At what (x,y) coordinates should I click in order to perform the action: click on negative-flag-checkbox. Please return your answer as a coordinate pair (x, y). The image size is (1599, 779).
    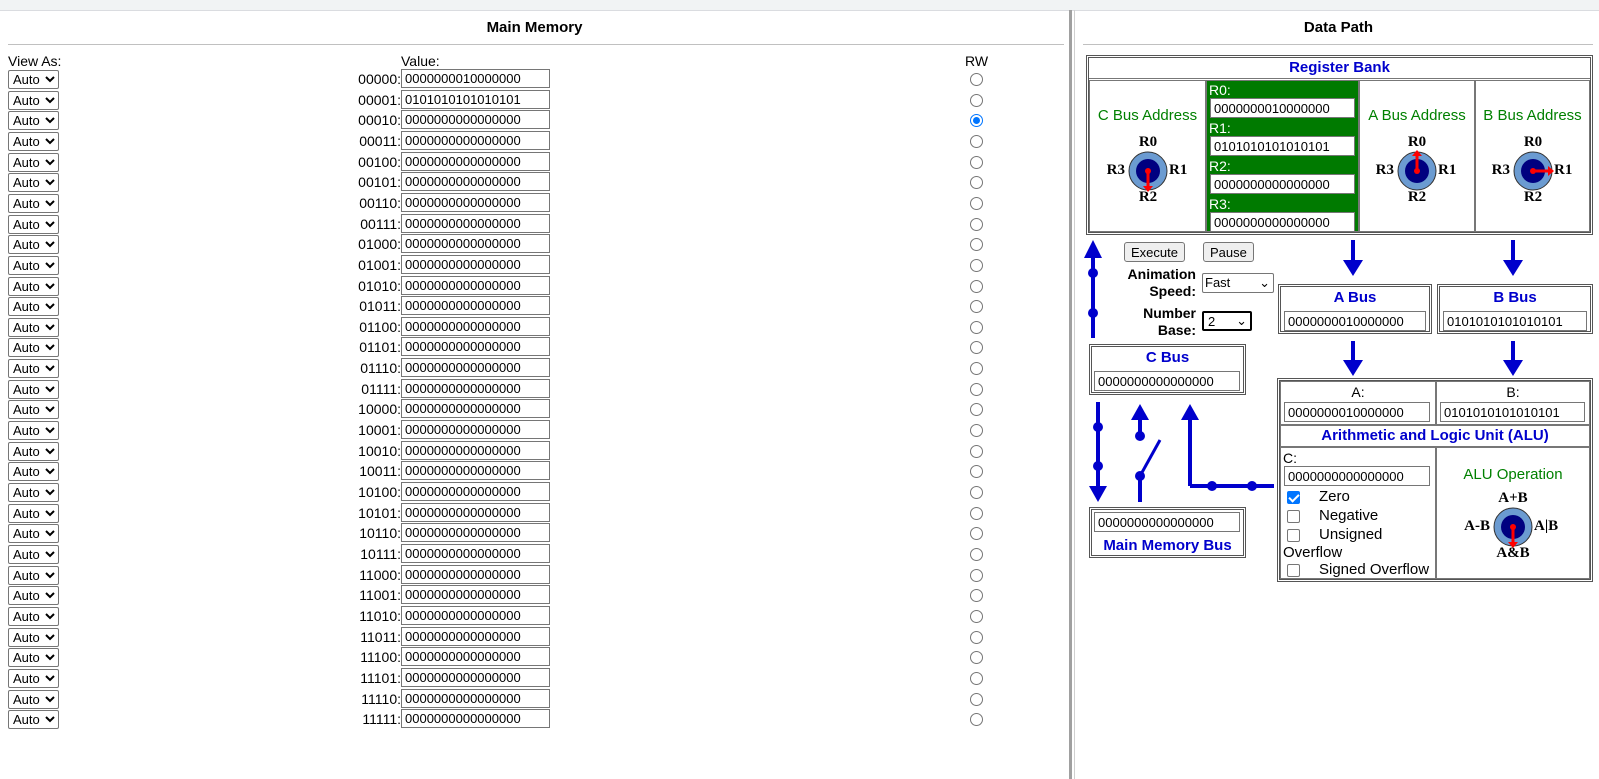
    Looking at the image, I should click on (1293, 516).